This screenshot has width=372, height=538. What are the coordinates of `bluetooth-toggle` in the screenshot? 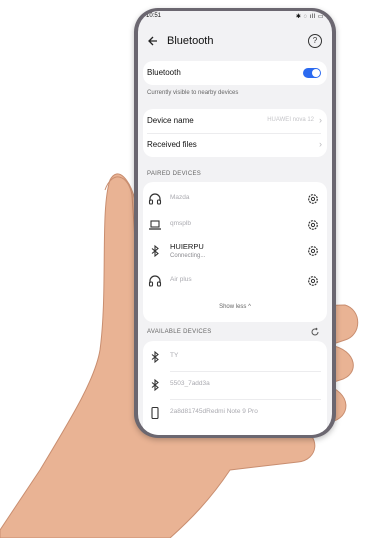 It's located at (312, 73).